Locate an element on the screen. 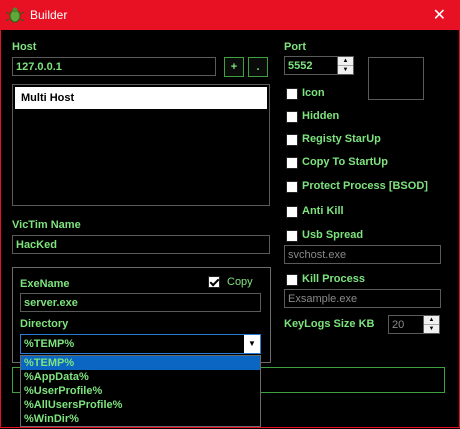 The image size is (460, 429). exe-name-label: ExeName is located at coordinates (45, 284).